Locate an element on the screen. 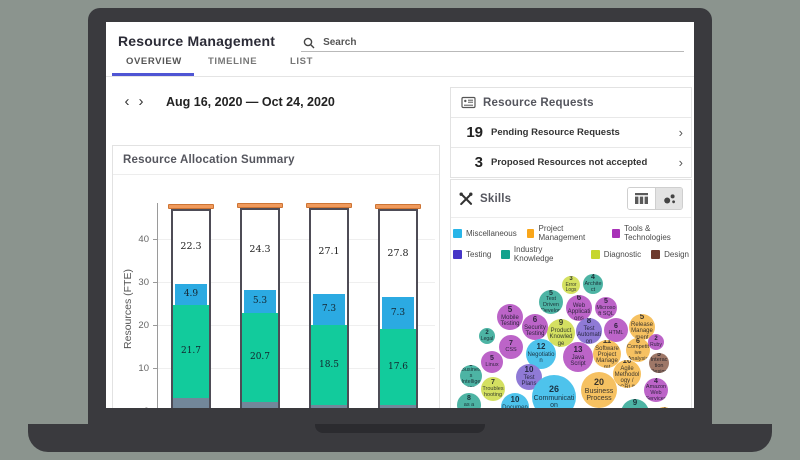  request-label: Pending Resource Requests is located at coordinates (555, 132).